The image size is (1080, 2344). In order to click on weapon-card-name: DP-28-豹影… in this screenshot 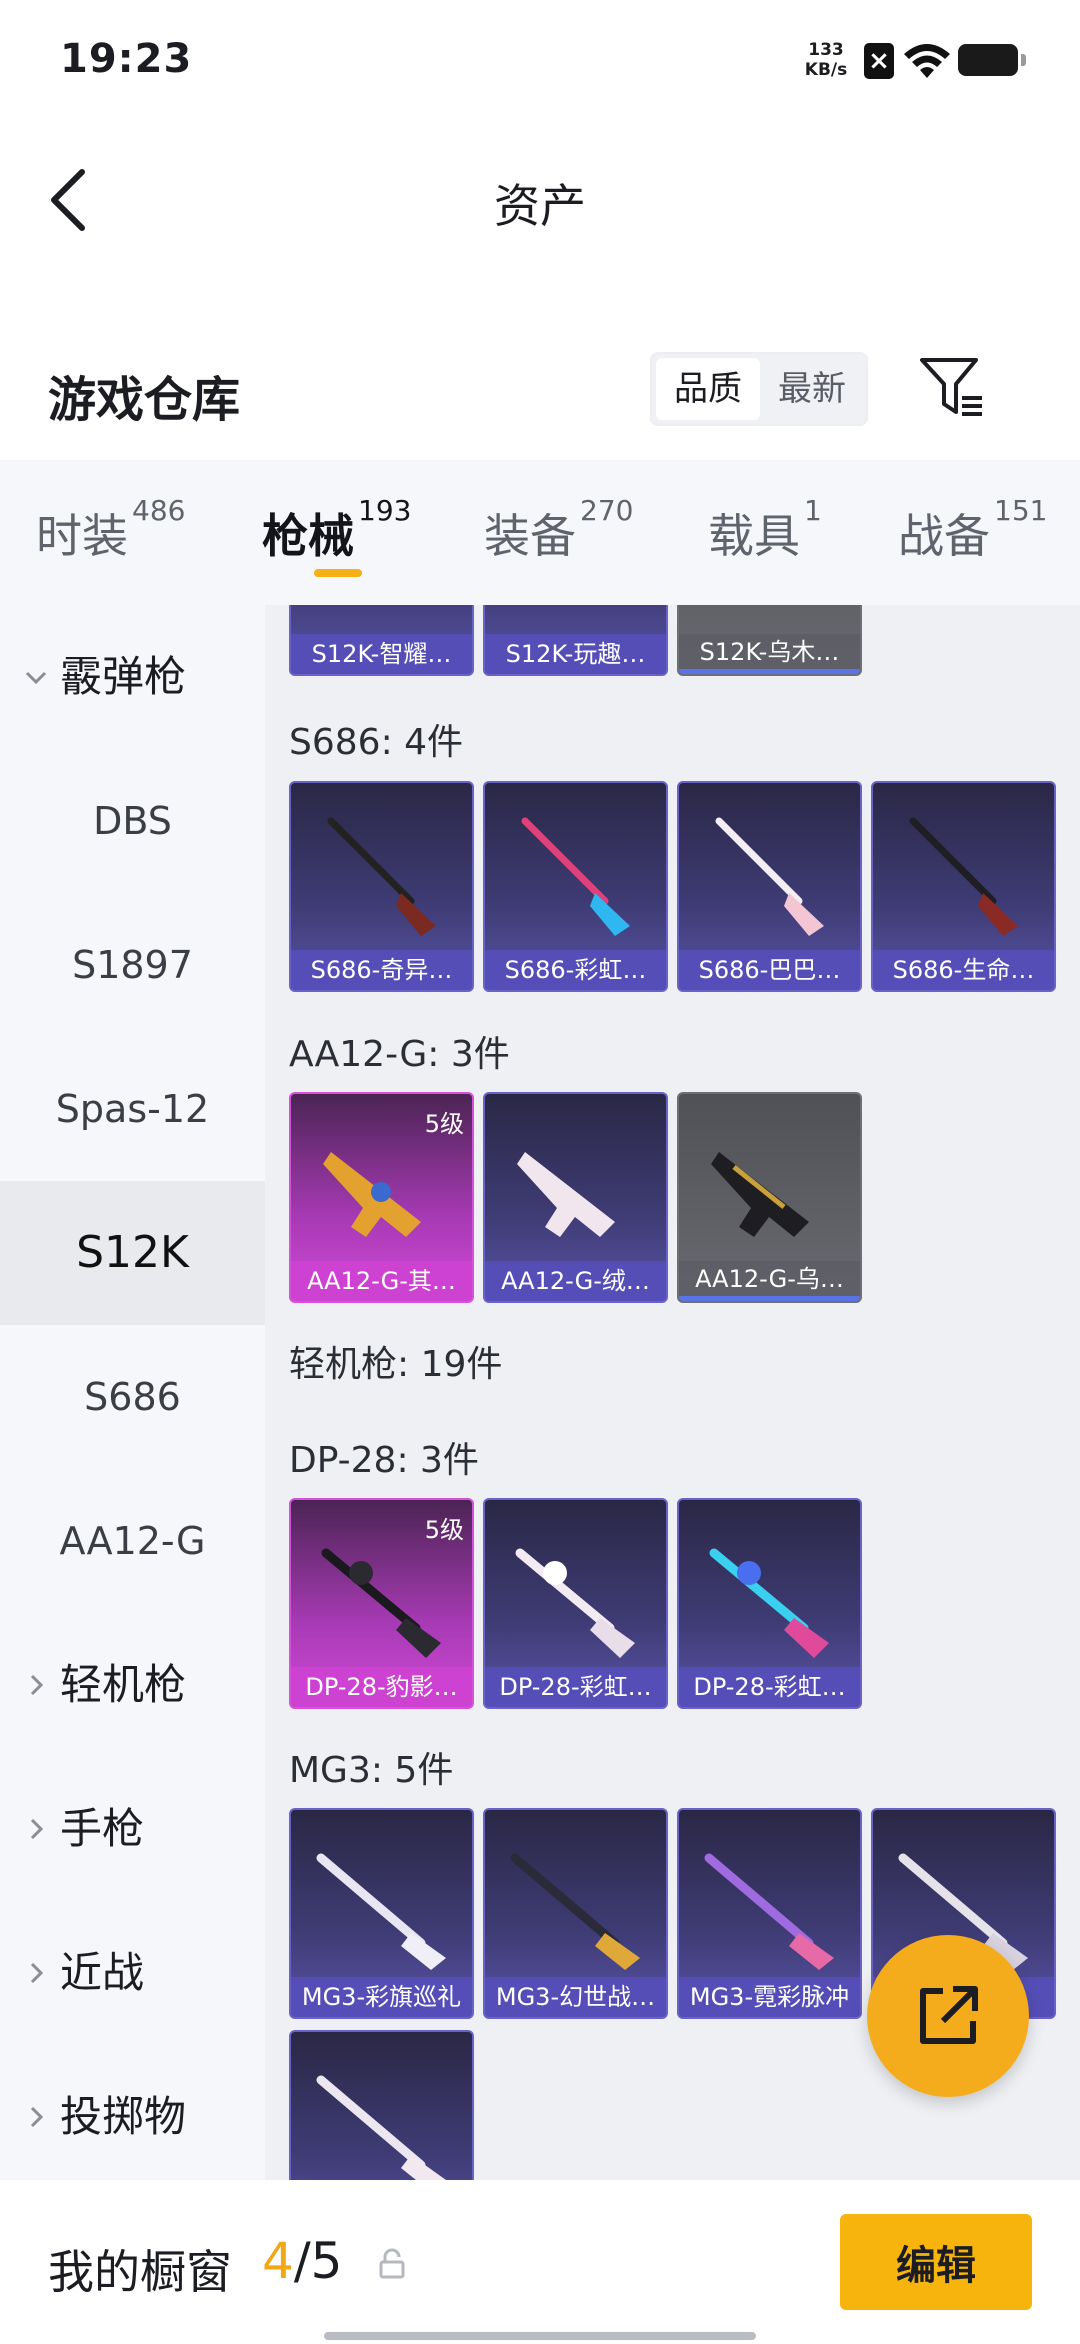, I will do `click(381, 1687)`.